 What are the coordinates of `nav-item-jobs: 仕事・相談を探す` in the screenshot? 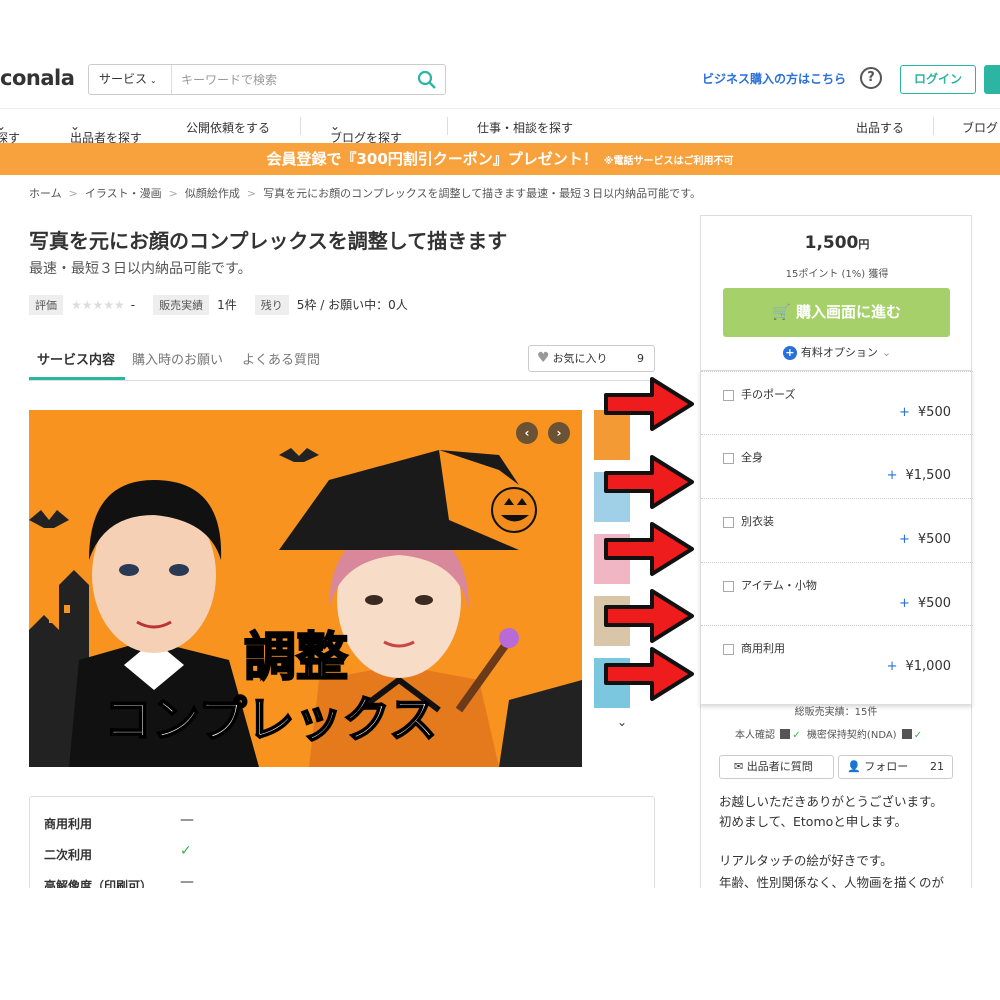 It's located at (525, 127).